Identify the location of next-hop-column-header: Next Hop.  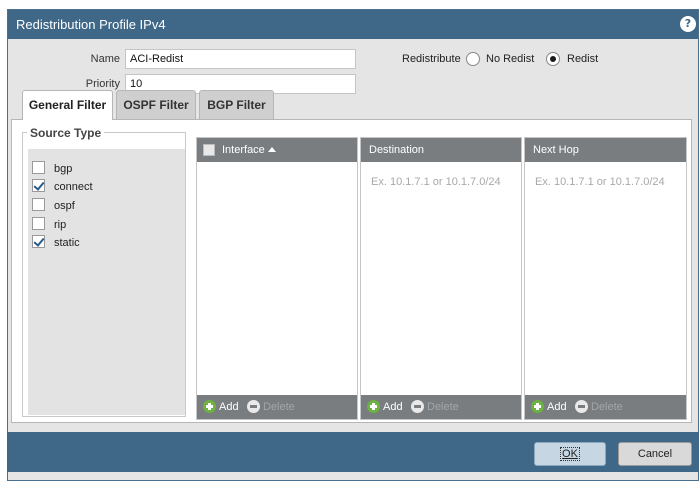
(556, 150).